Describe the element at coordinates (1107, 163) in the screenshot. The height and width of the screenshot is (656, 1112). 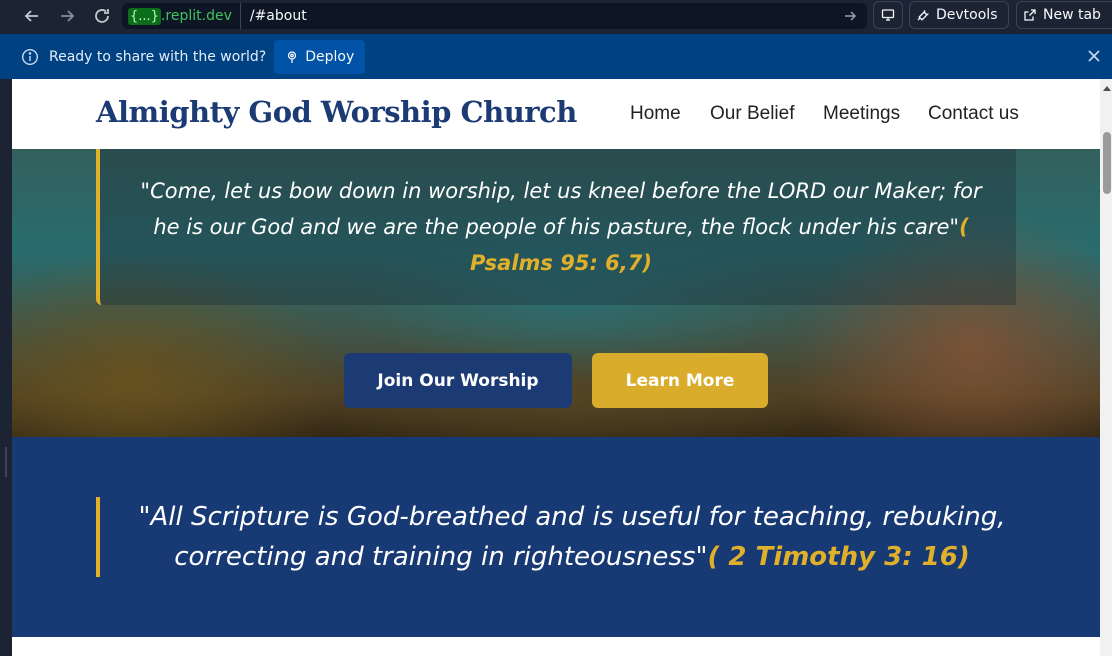
I see `scrollbar-thumb` at that location.